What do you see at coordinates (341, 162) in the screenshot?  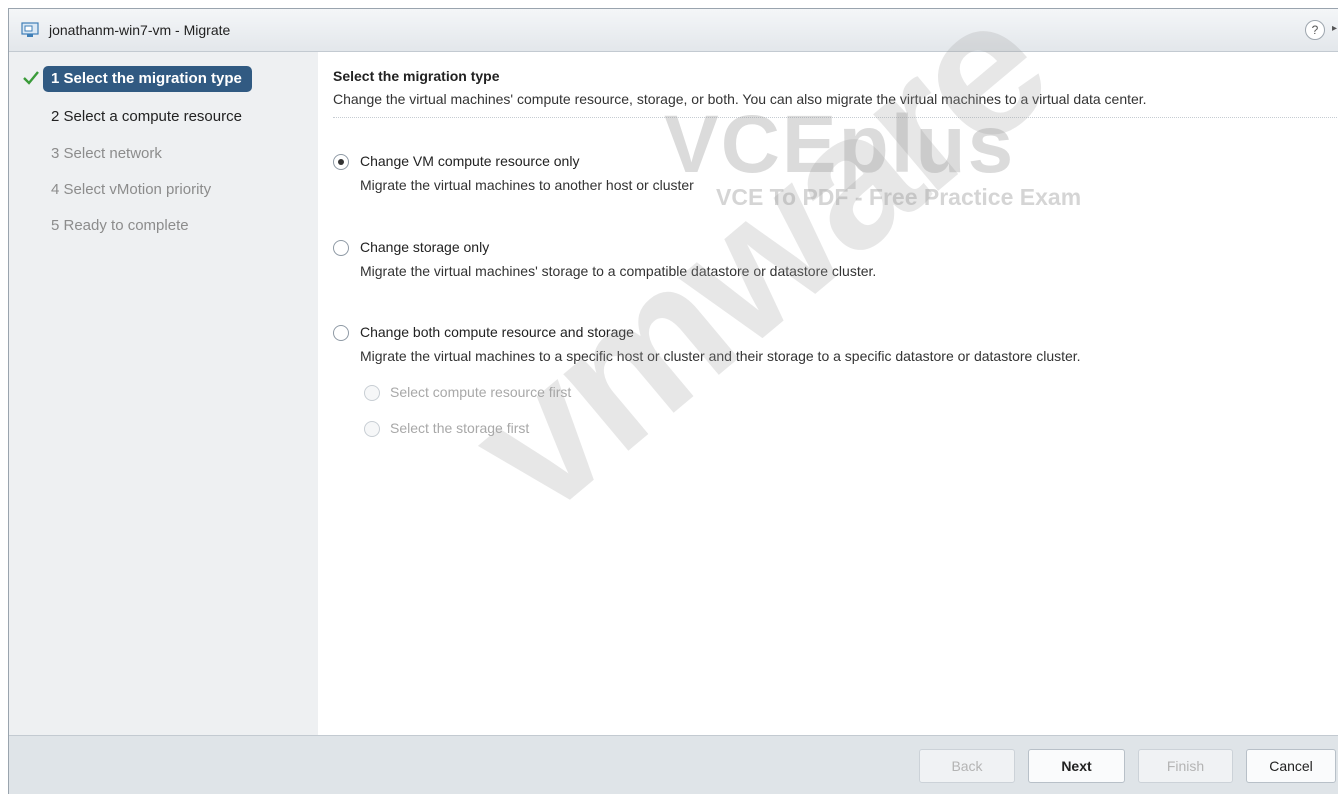 I see `radio-compute-only` at bounding box center [341, 162].